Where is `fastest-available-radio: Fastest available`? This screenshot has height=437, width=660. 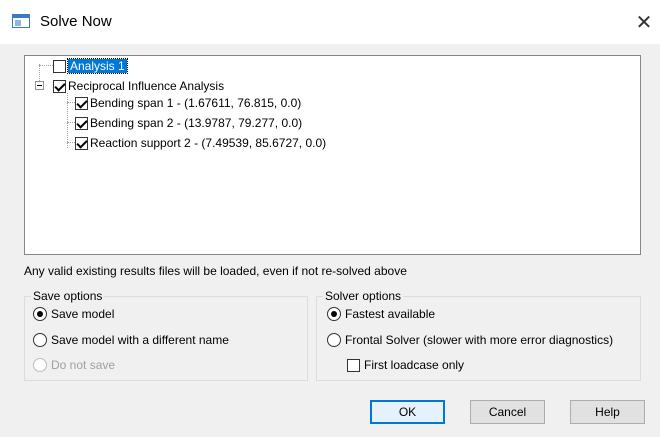 fastest-available-radio: Fastest available is located at coordinates (381, 314).